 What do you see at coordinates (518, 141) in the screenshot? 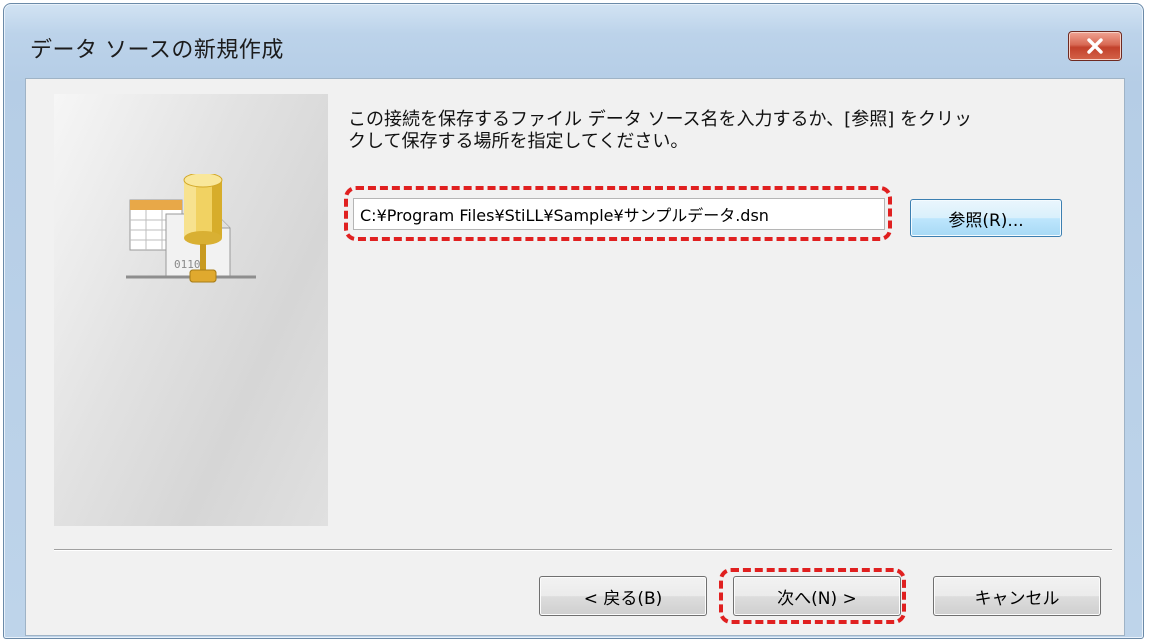
I see `instruction-line-2: クして保存する場所を指定してください。` at bounding box center [518, 141].